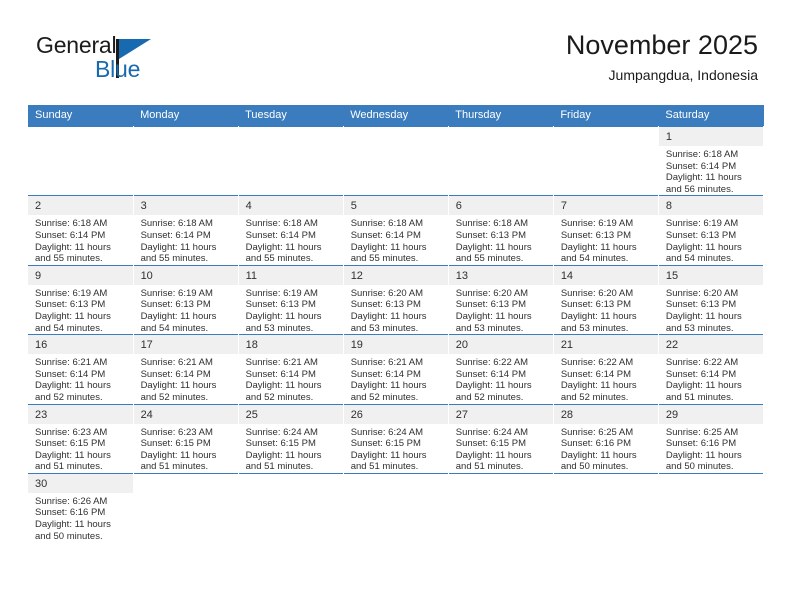  I want to click on day-number: 20, so click(500, 345).